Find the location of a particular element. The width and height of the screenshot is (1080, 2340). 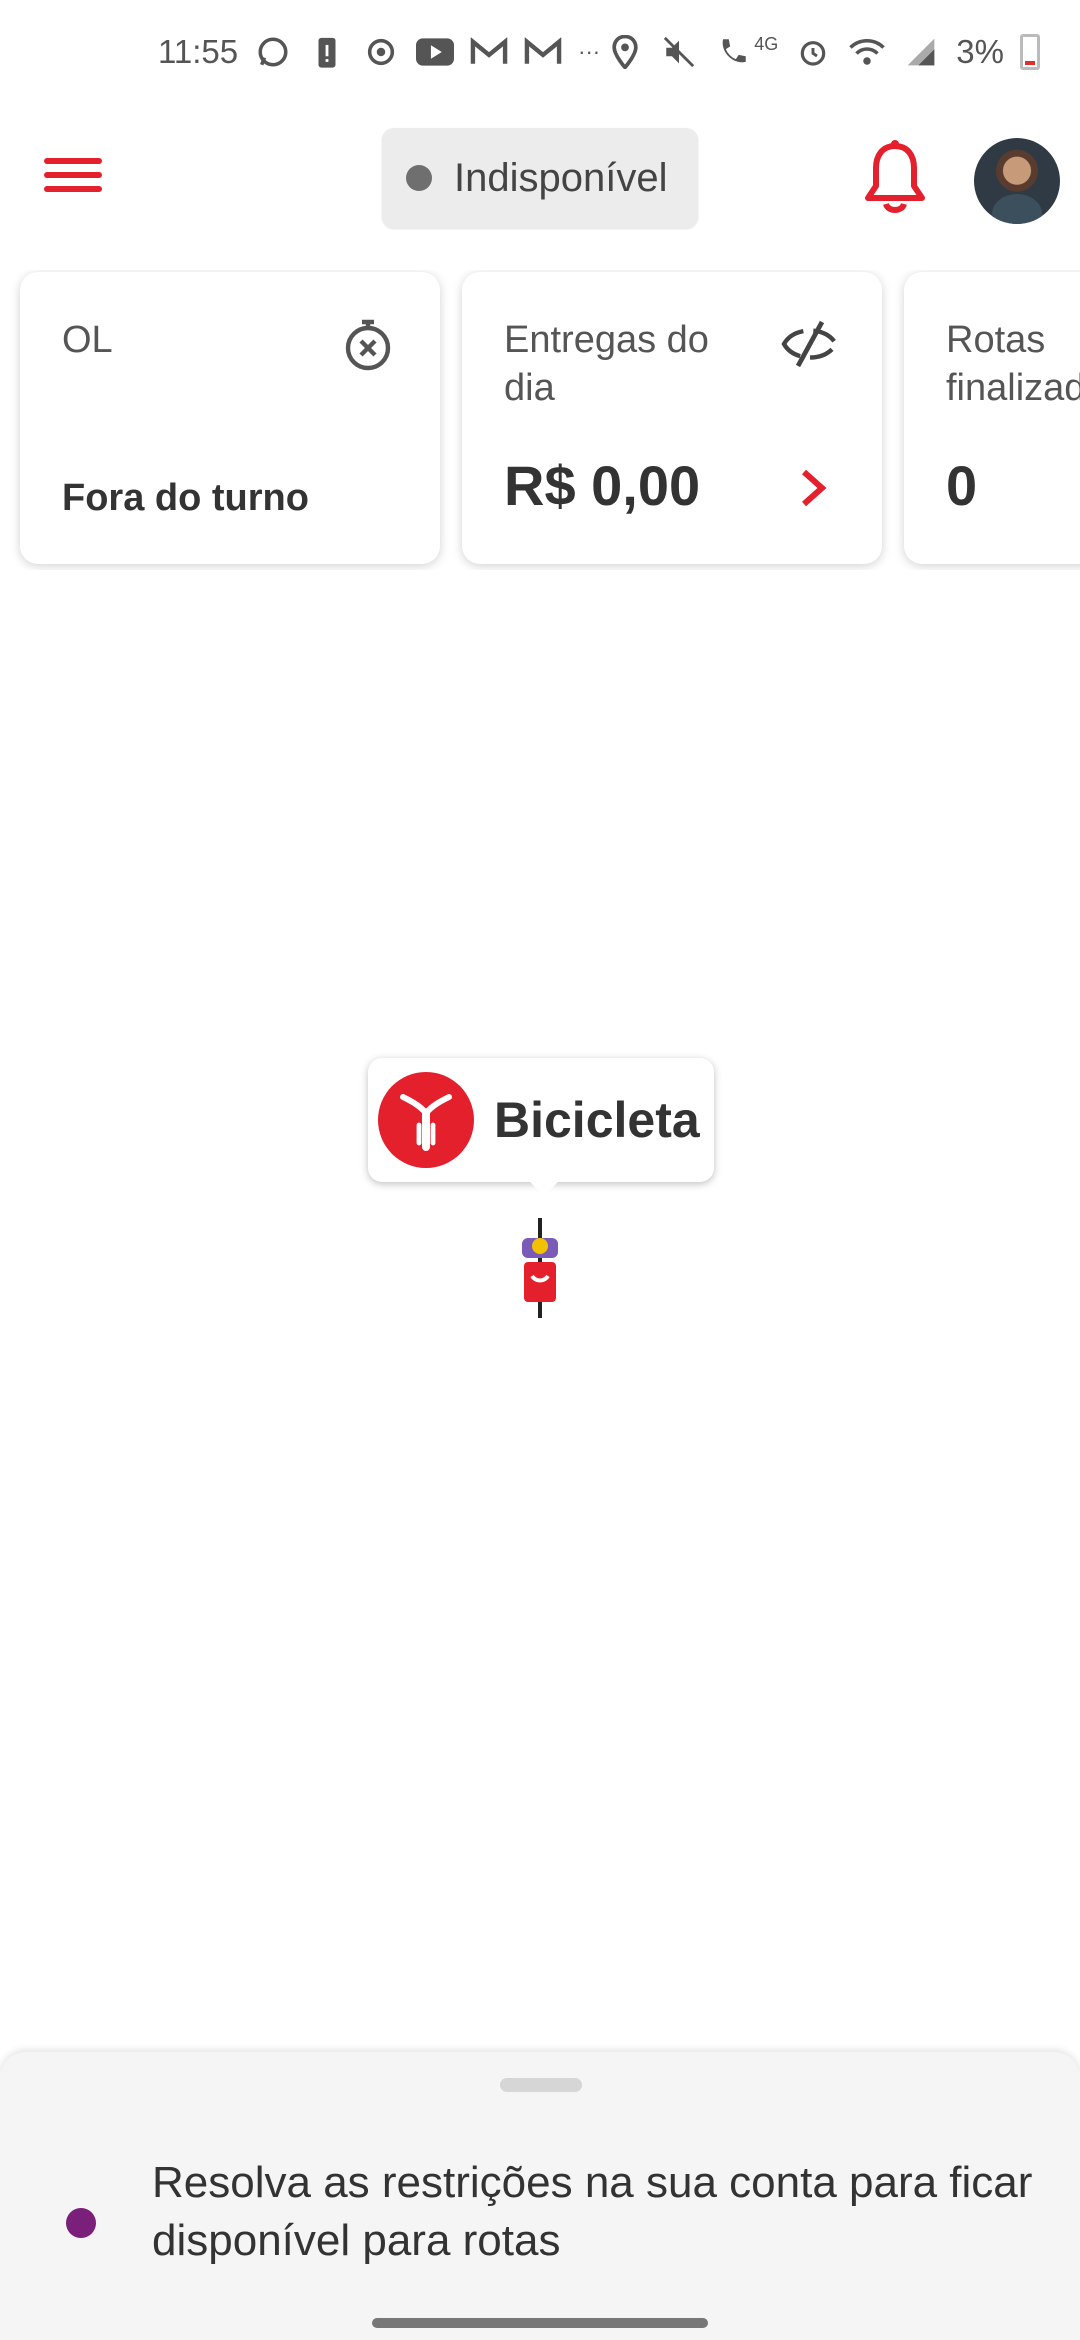

signal-icon is located at coordinates (921, 52).